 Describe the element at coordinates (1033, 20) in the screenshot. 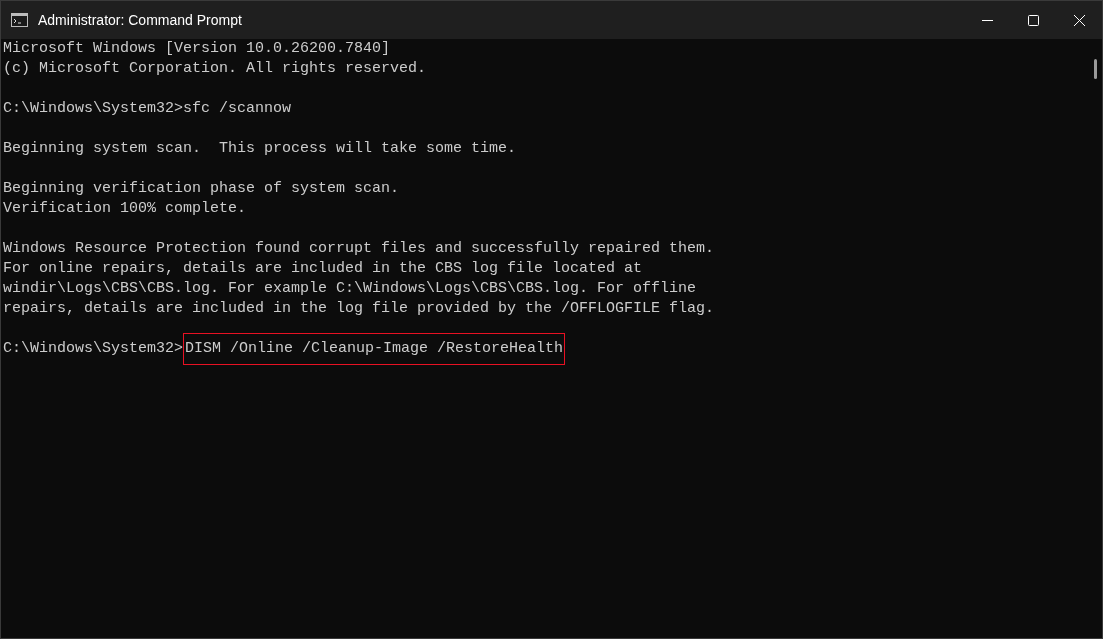

I see `maximize-icon` at that location.